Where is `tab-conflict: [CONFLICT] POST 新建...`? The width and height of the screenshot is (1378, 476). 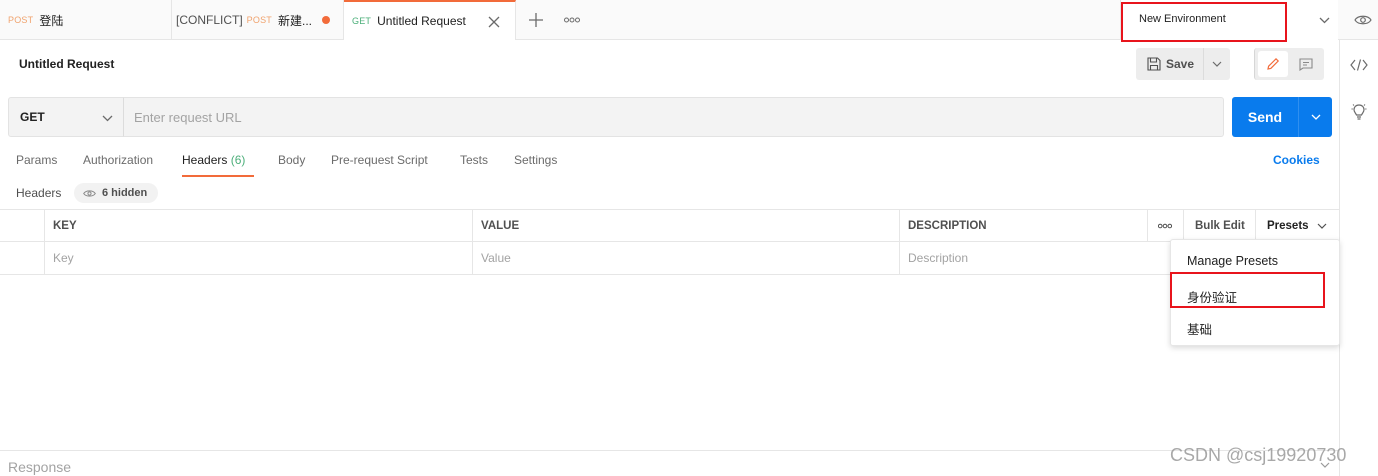
tab-conflict: [CONFLICT] POST 新建... is located at coordinates (258, 20).